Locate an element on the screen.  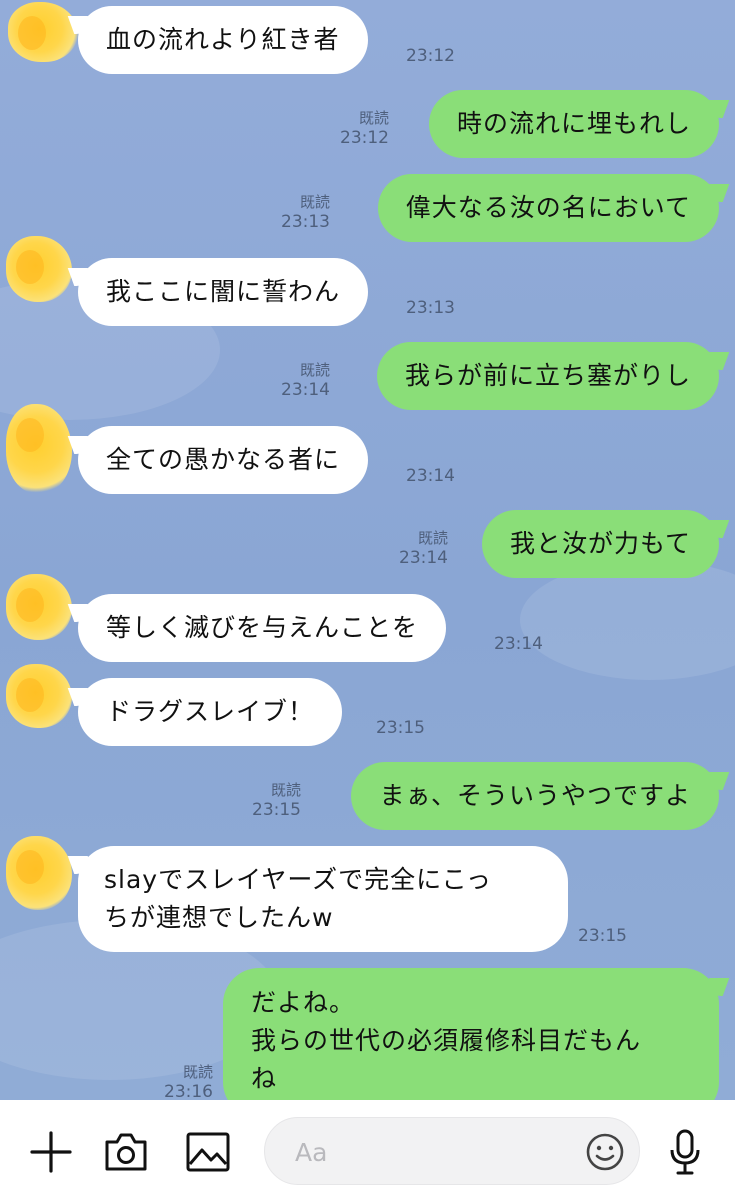
emoji-icon is located at coordinates (605, 1152).